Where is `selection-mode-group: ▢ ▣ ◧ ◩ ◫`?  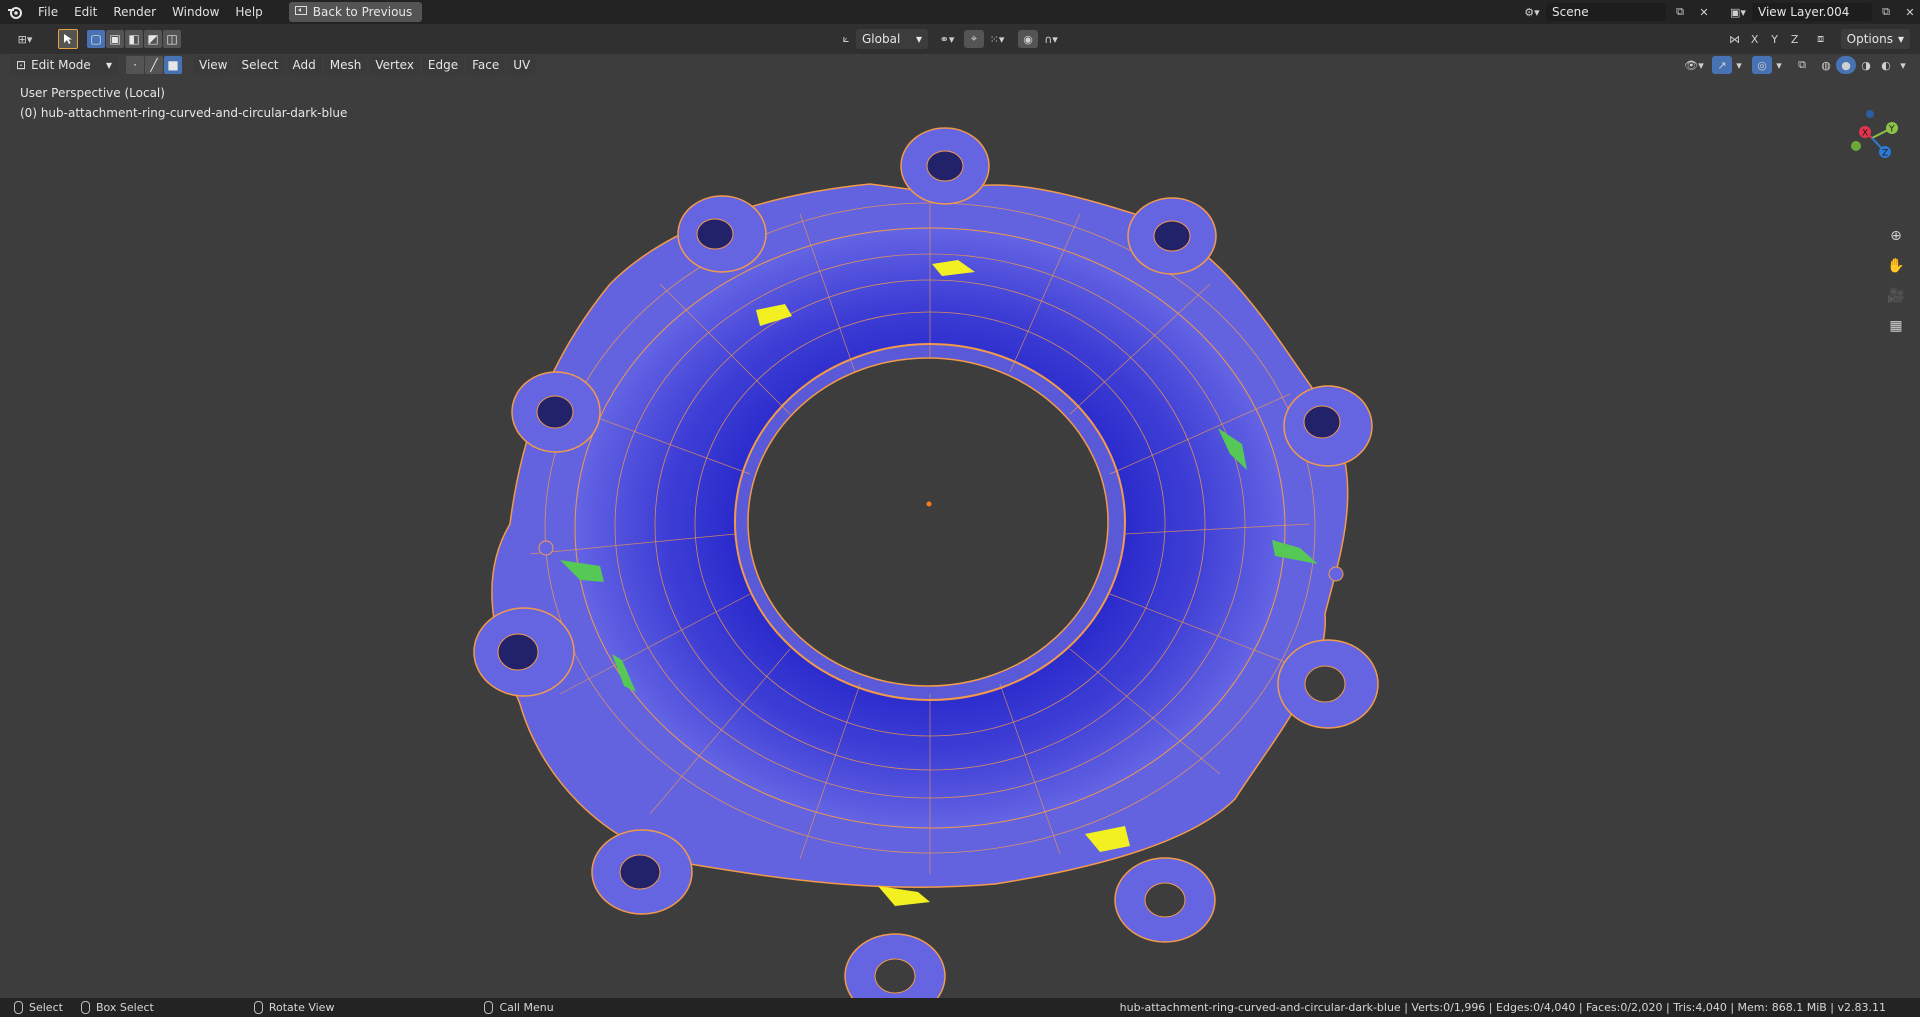 selection-mode-group: ▢ ▣ ◧ ◩ ◫ is located at coordinates (134, 39).